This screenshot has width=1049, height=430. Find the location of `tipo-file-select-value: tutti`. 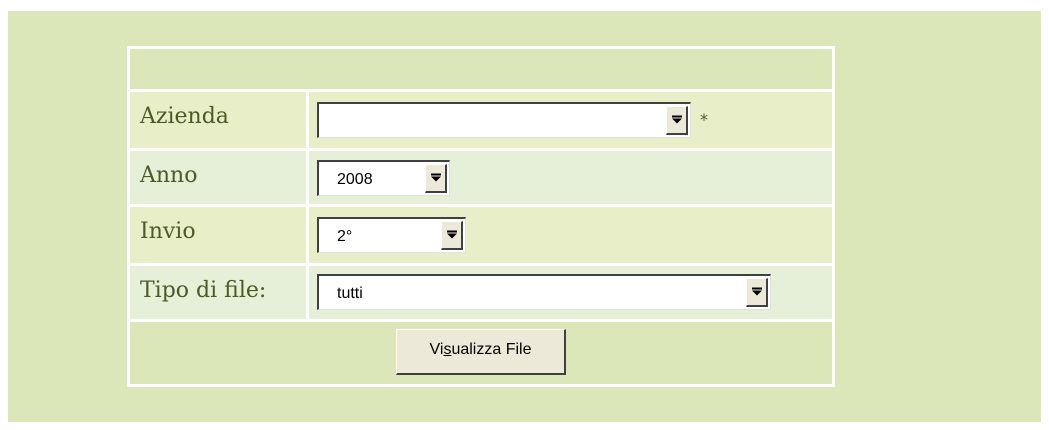

tipo-file-select-value: tutti is located at coordinates (350, 293).